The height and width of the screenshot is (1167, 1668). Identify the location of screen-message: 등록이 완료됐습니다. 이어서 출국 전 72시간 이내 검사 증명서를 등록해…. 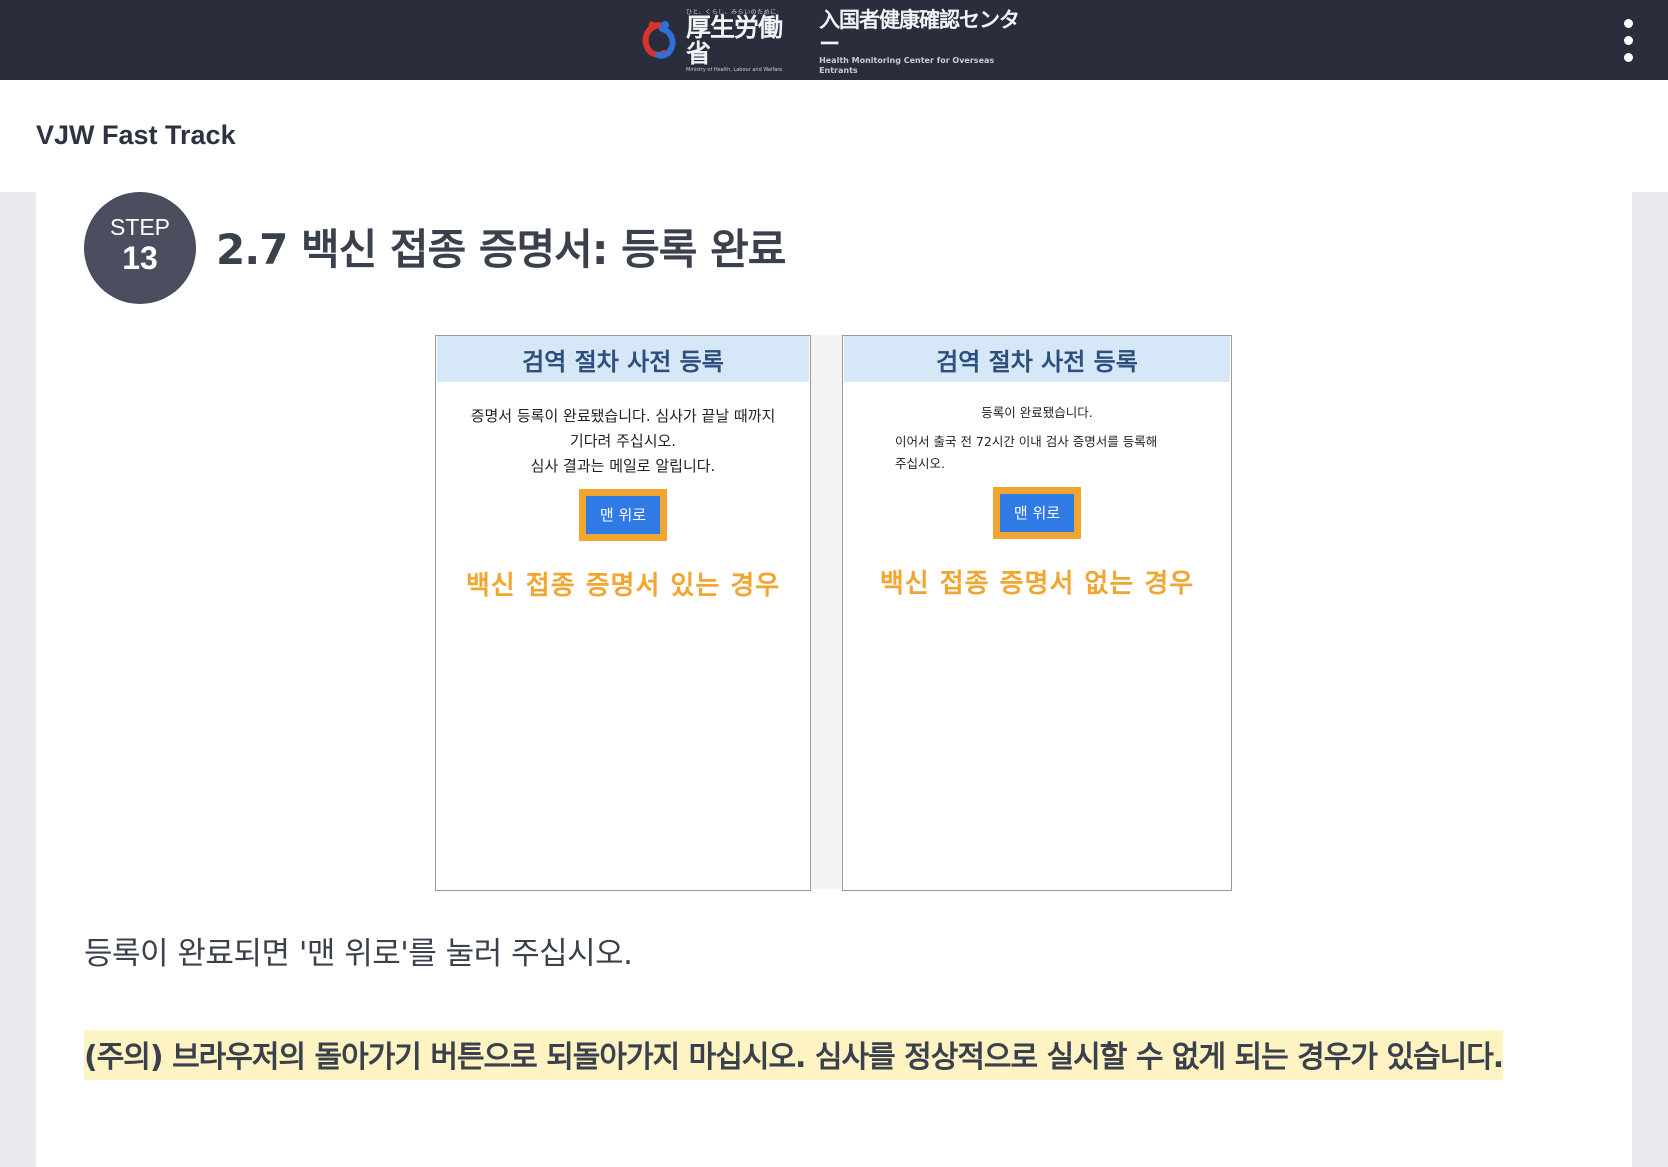
(1037, 438).